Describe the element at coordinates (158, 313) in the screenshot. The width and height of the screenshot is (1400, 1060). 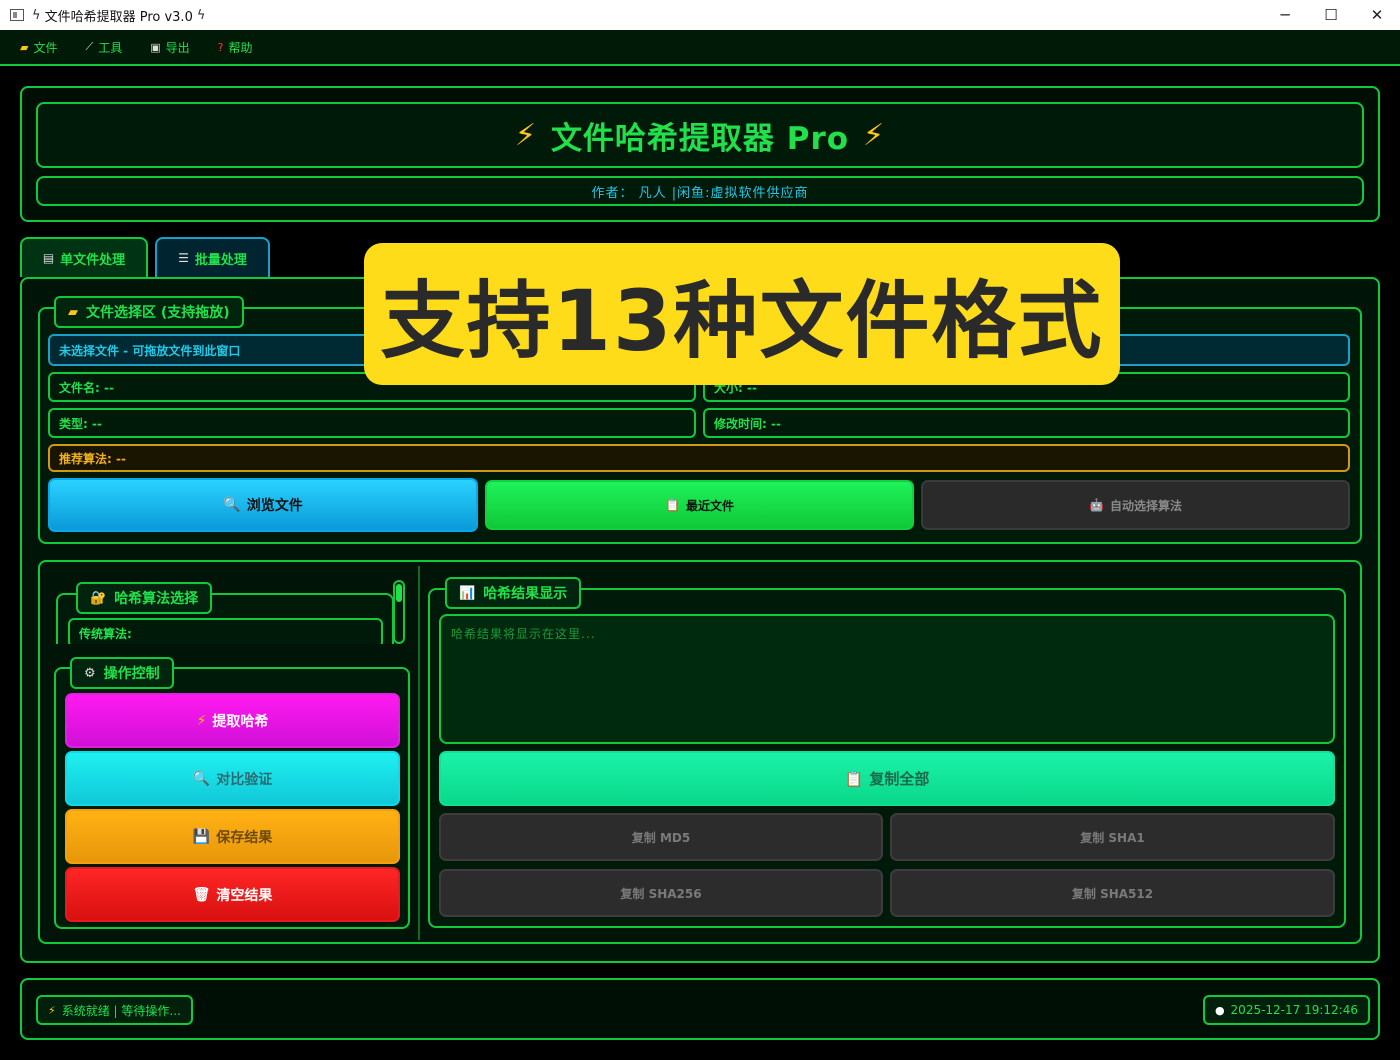
I see `legend-text: 文件选择区 (支持拖放)` at that location.